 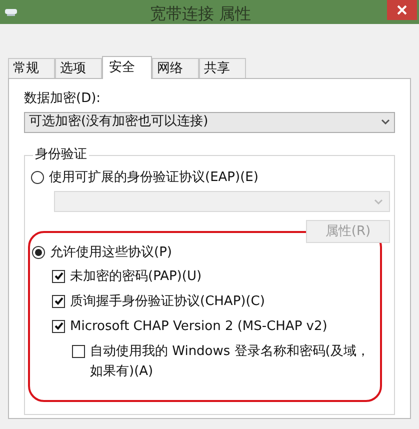 I want to click on tab: 选项, so click(x=78, y=68).